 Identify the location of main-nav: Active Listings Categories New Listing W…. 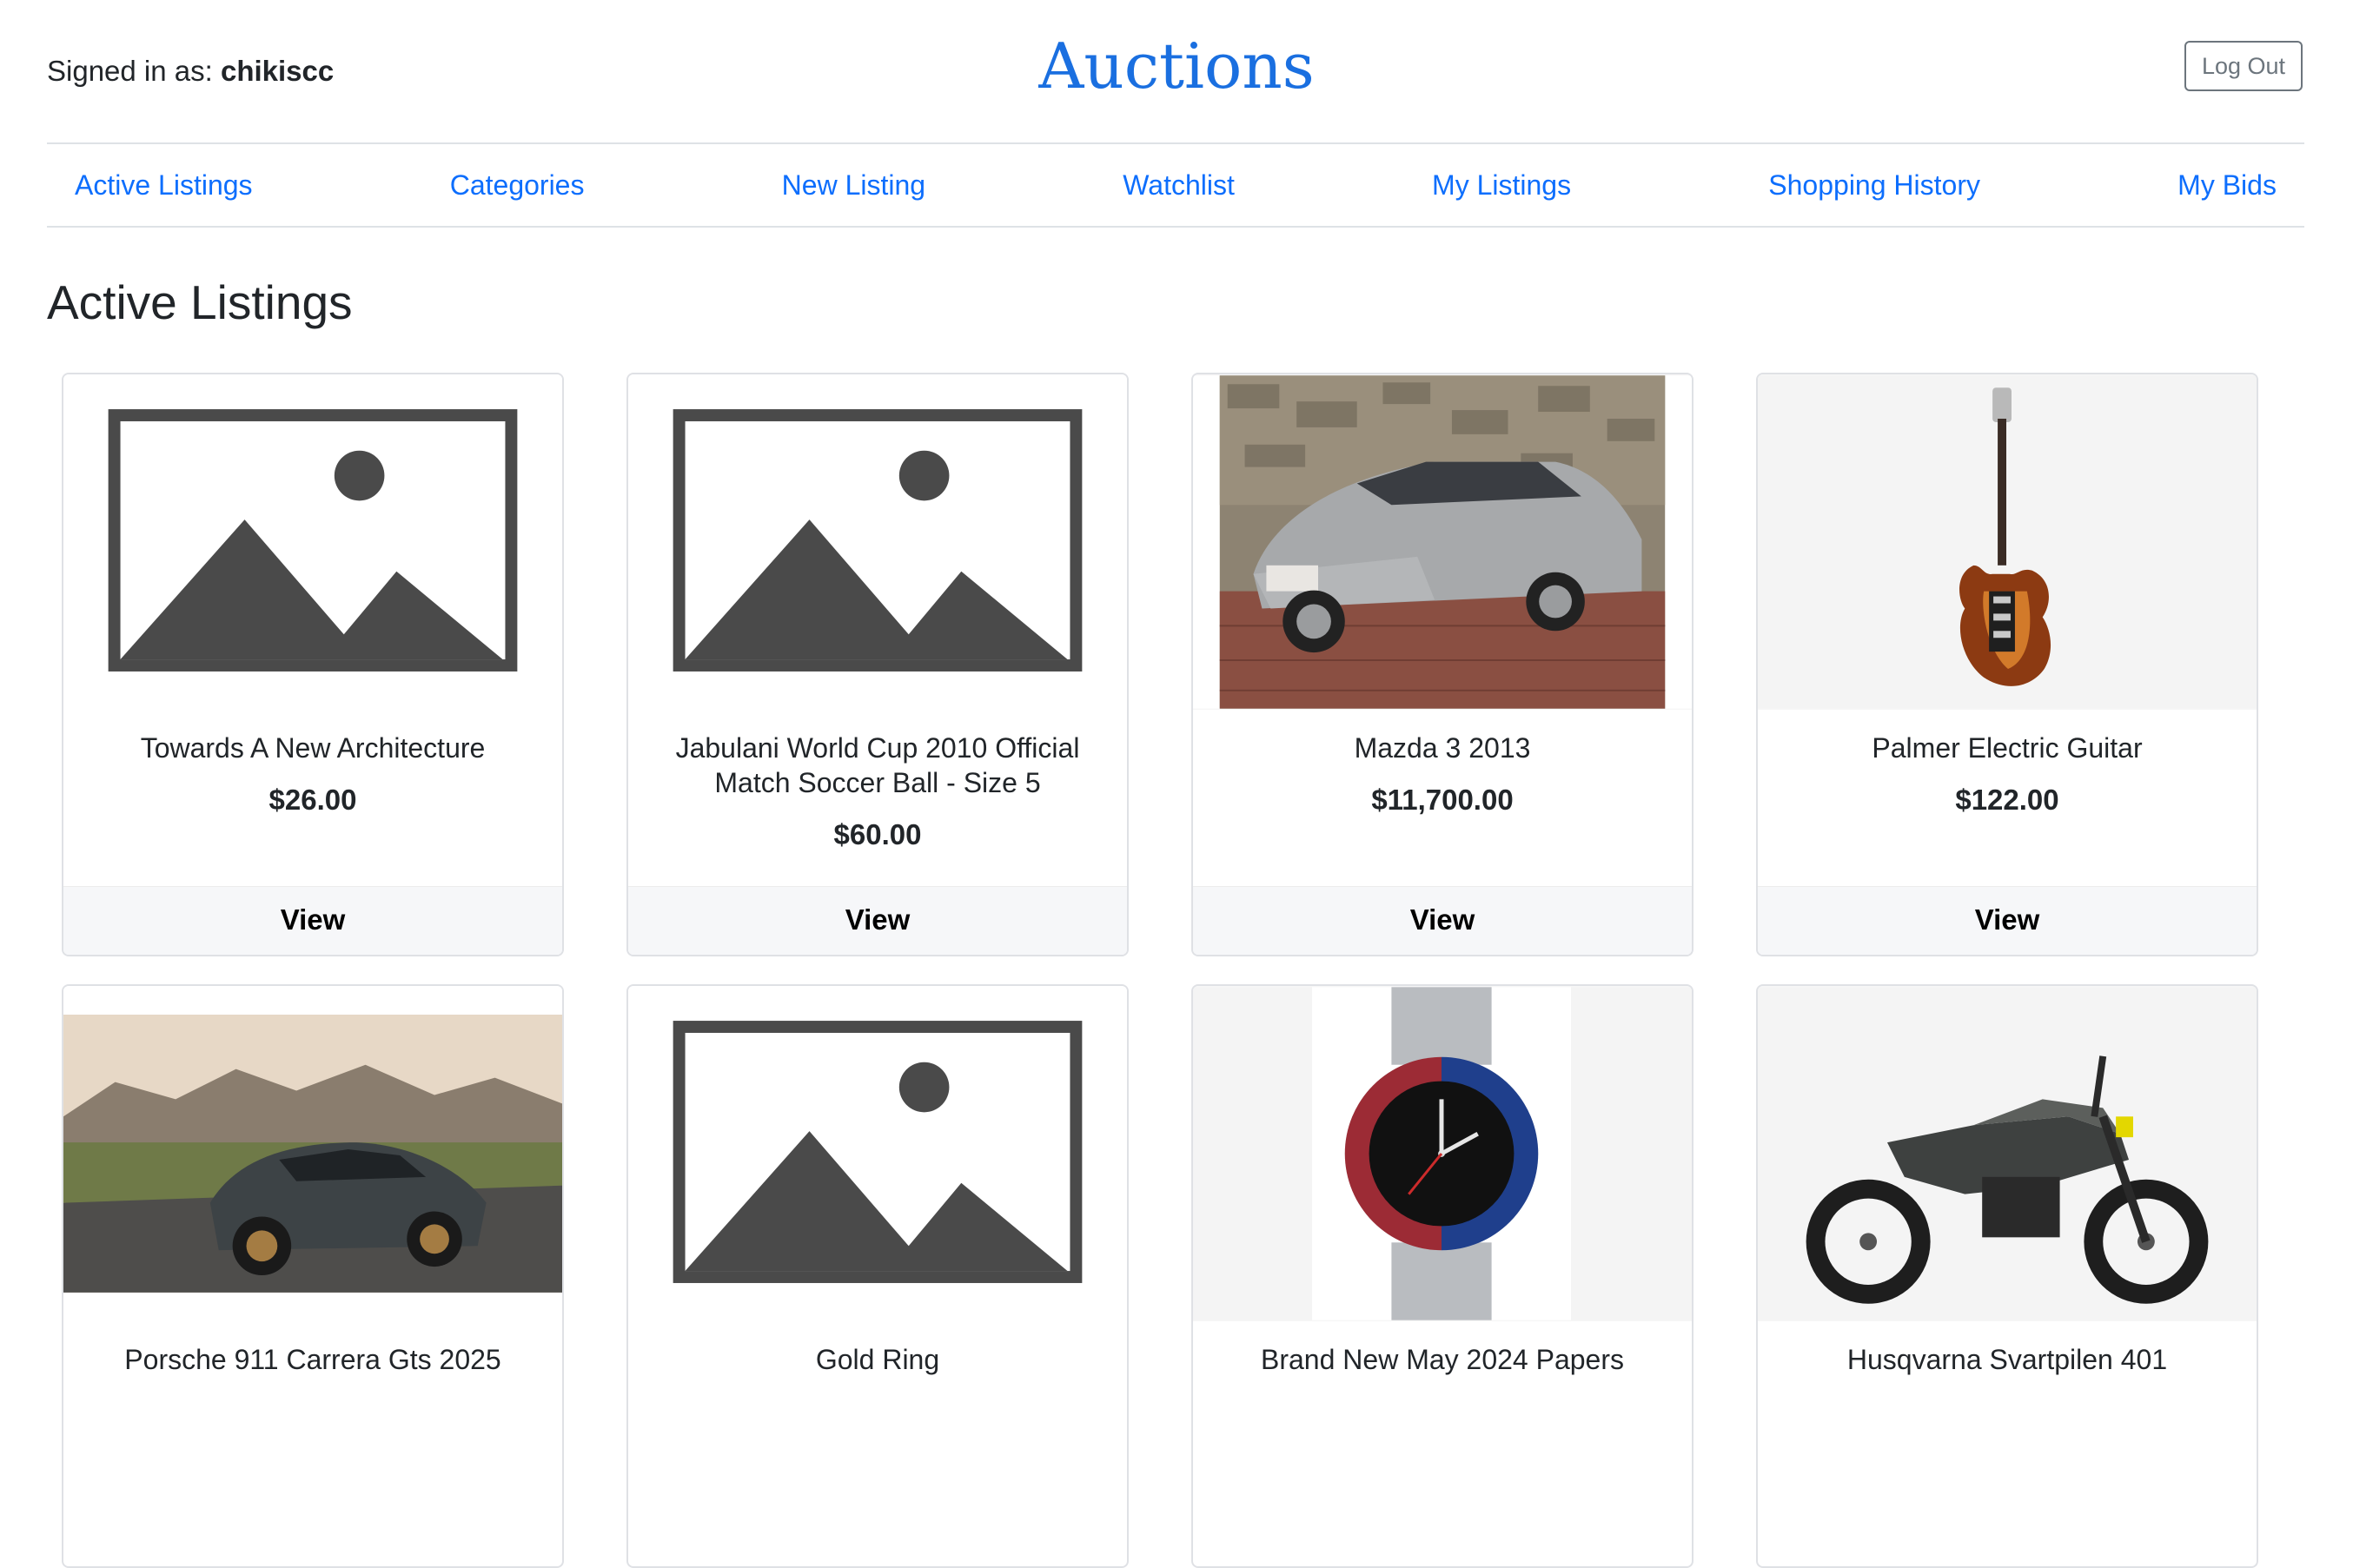
(1175, 185).